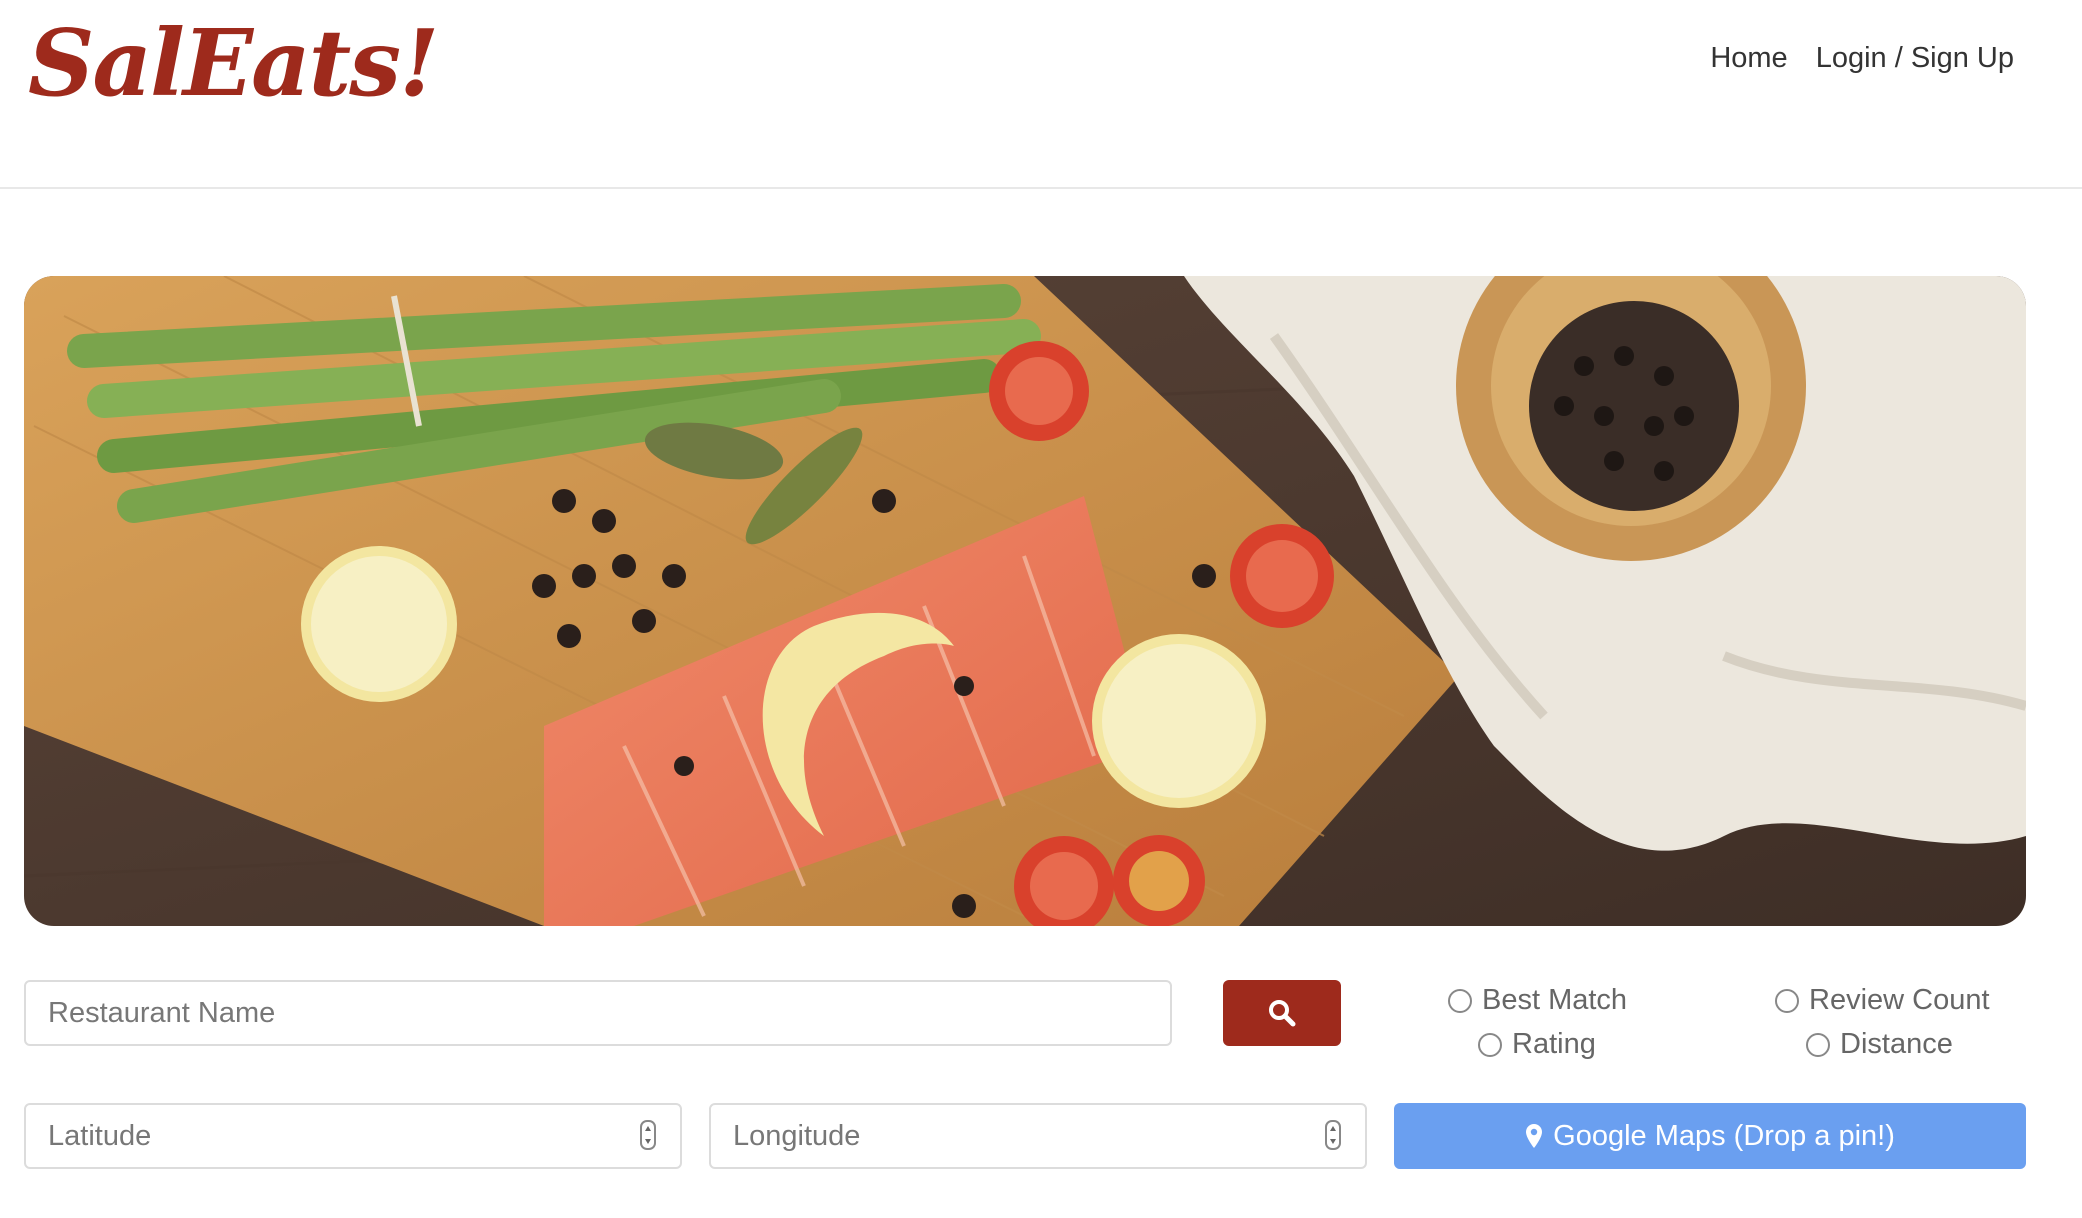 The image size is (2082, 1218). I want to click on nav-home-link: Home, so click(1748, 58).